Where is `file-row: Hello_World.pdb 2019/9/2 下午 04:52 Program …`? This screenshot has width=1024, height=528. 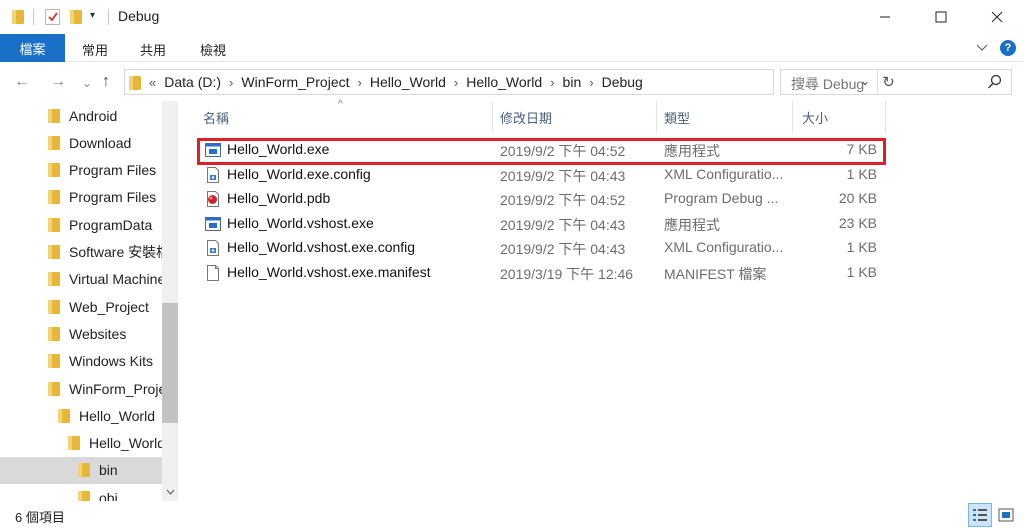 file-row: Hello_World.pdb 2019/9/2 下午 04:52 Program … is located at coordinates (540, 199).